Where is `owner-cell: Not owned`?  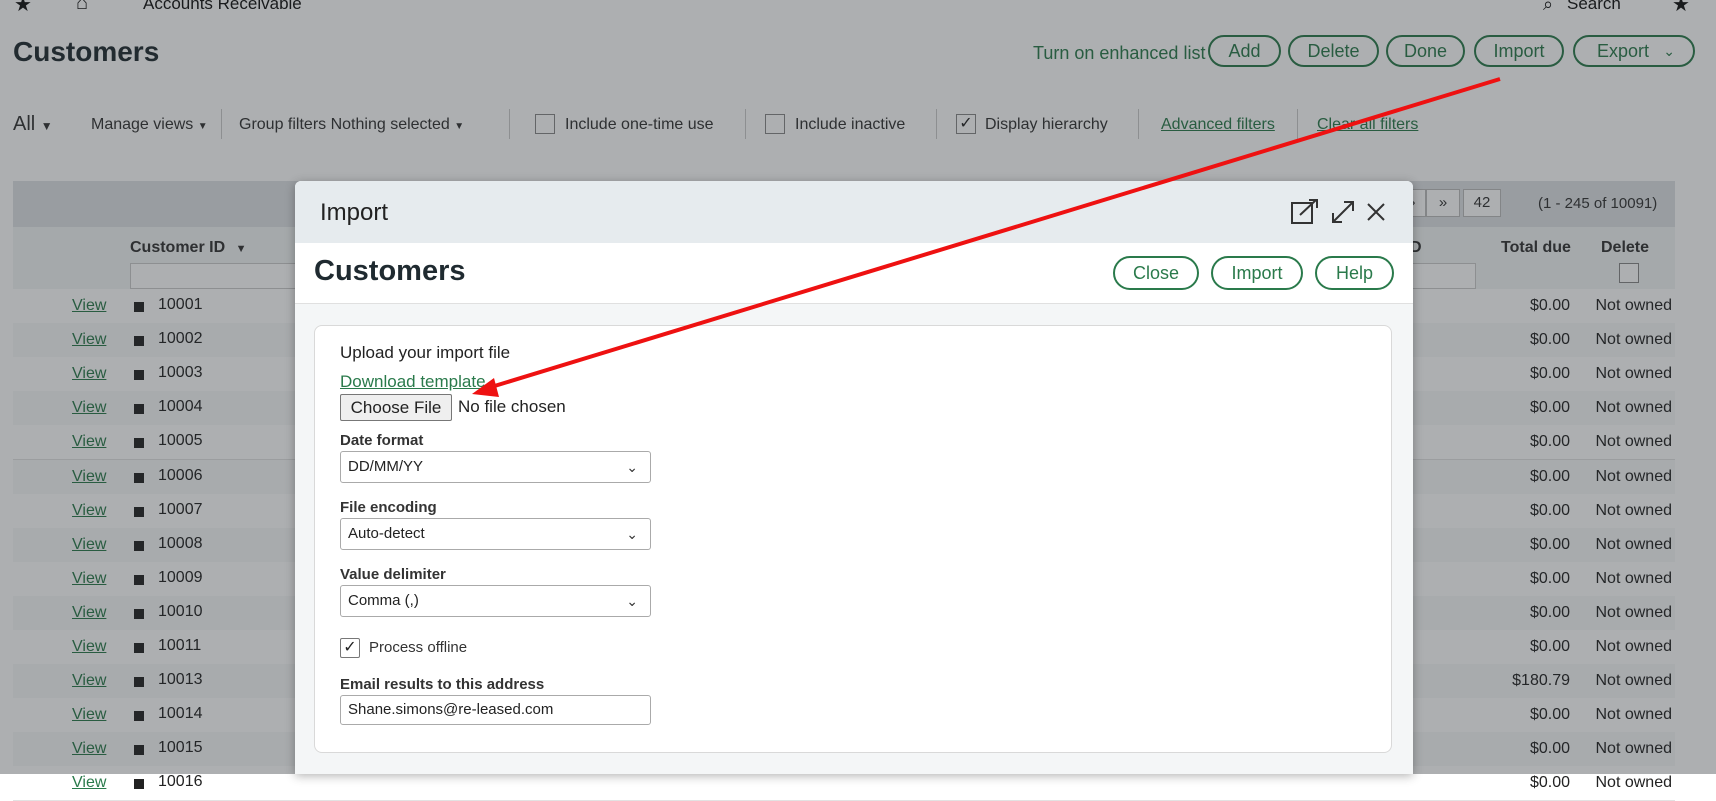
owner-cell: Not owned is located at coordinates (1634, 783).